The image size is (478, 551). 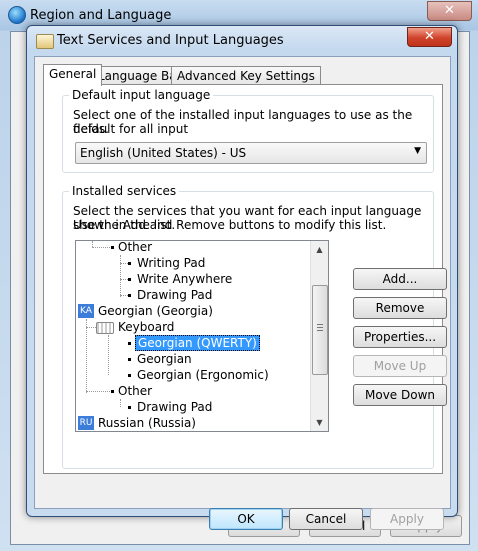 I want to click on cancel-button: Cancel, so click(x=326, y=519).